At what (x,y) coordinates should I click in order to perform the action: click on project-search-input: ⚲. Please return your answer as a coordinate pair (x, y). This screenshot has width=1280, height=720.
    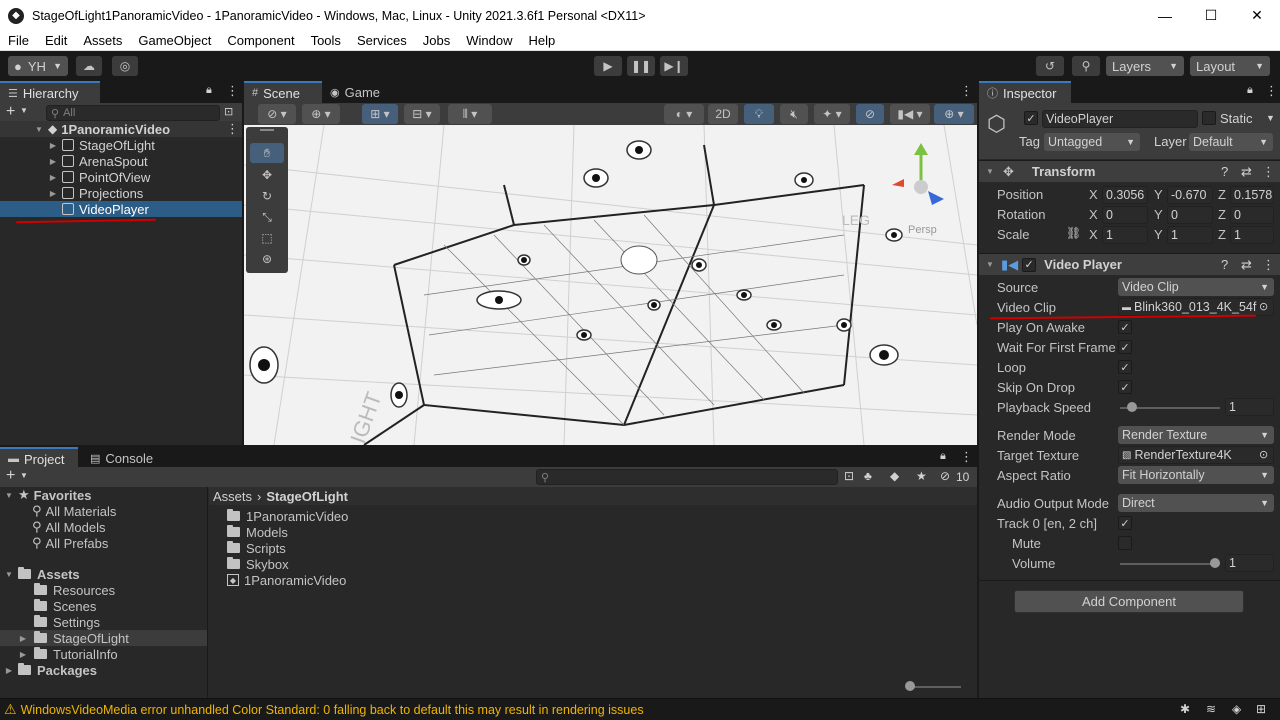
    Looking at the image, I should click on (687, 477).